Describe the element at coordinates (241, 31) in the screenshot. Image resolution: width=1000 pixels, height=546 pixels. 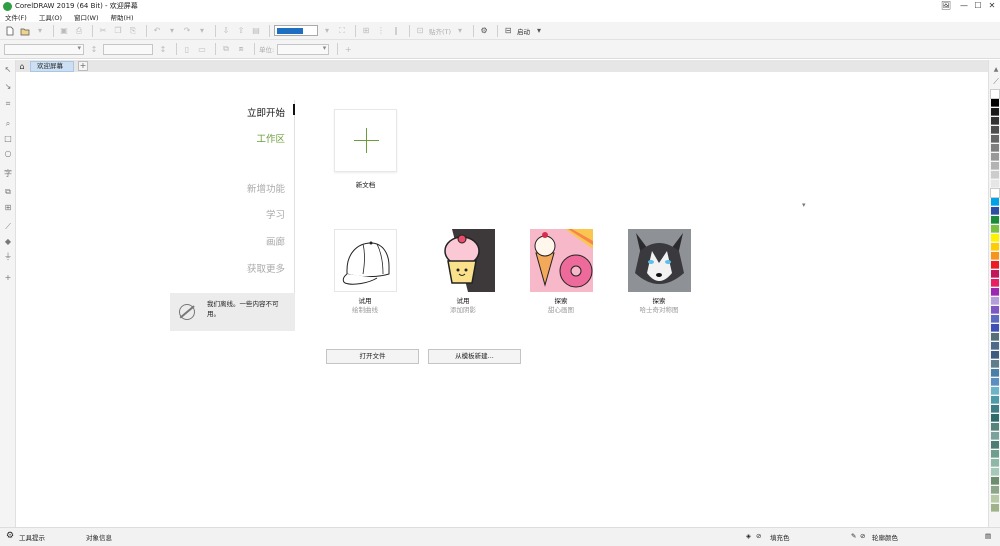
I see `export-icon: ⇧` at that location.